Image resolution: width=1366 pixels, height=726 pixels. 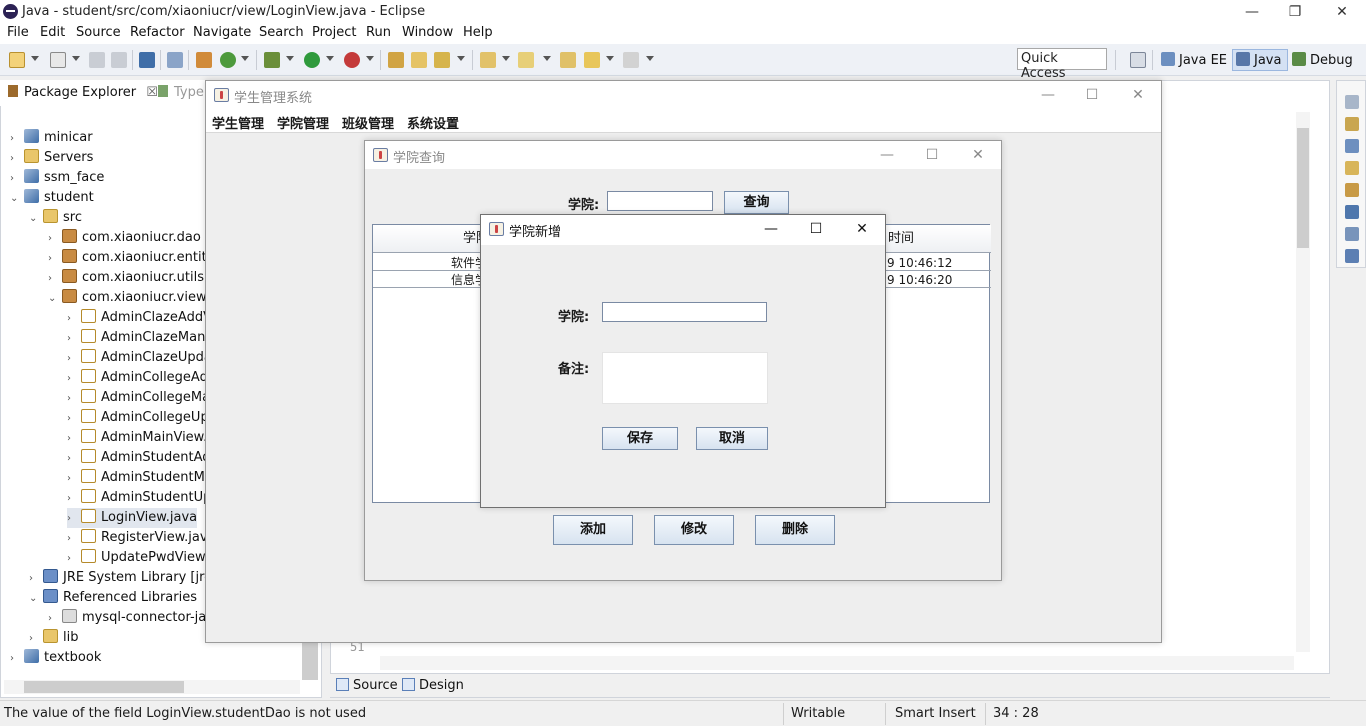 What do you see at coordinates (378, 32) in the screenshot?
I see `menu-run: Run` at bounding box center [378, 32].